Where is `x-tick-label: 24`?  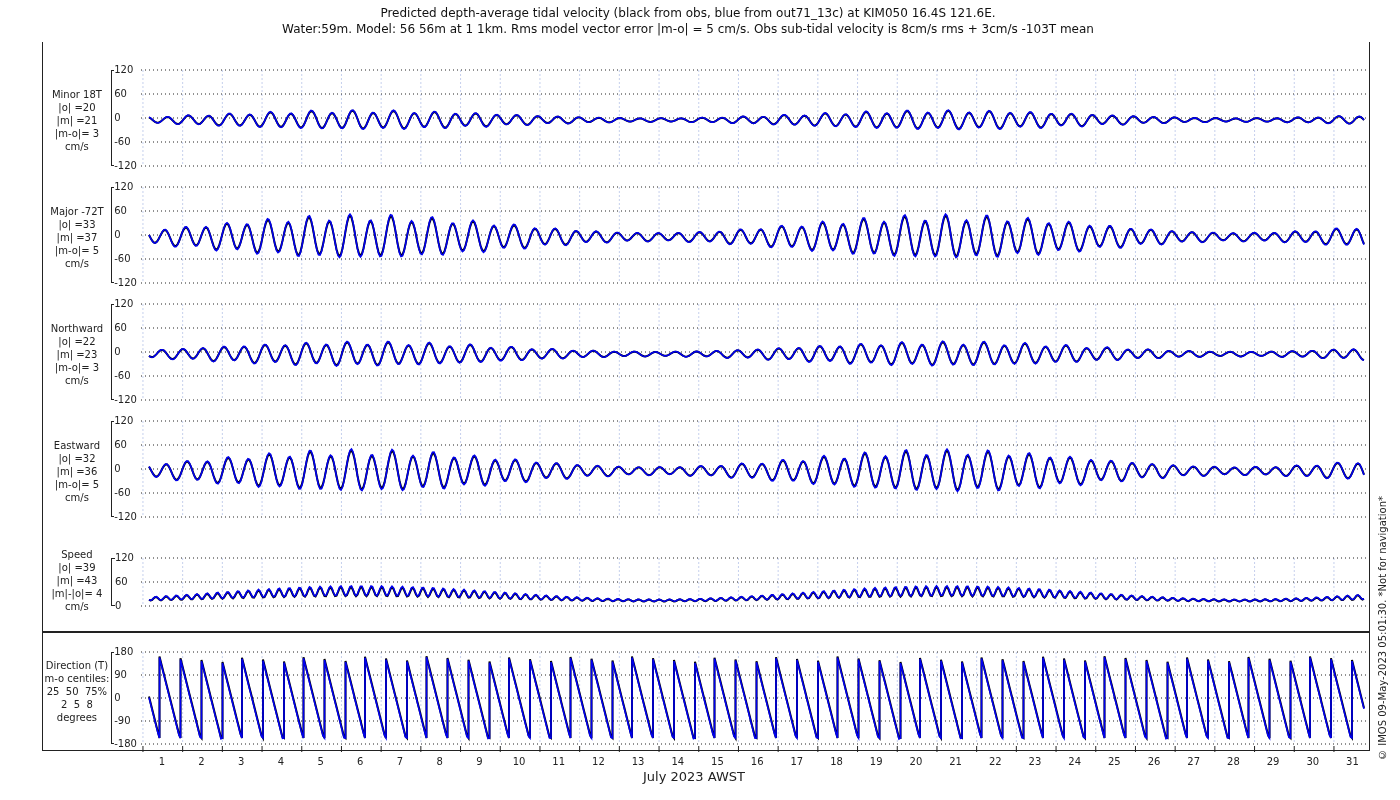
x-tick-label: 24 is located at coordinates (1074, 762).